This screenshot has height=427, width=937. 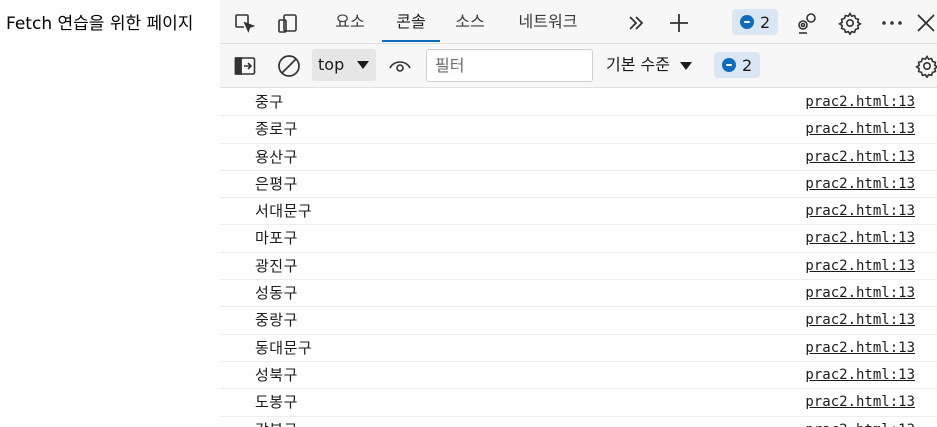 I want to click on console-message-row: 동대문구 prac2.html:13, so click(x=578, y=348).